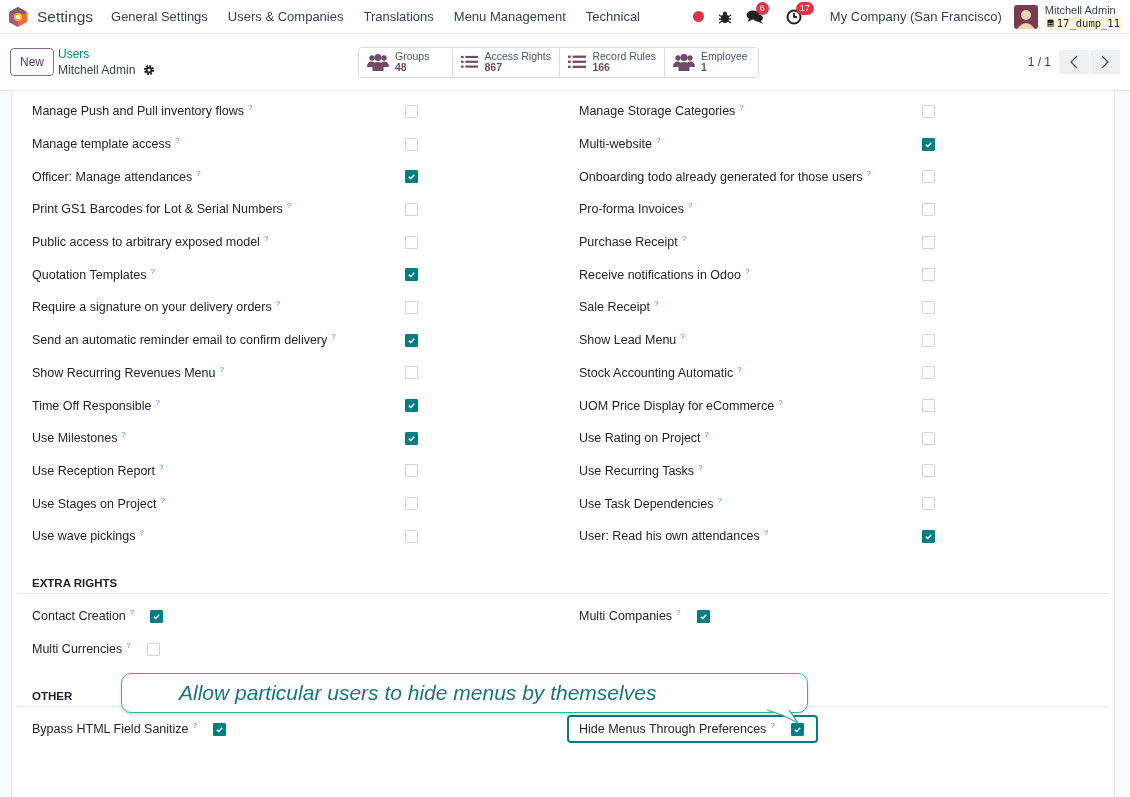 This screenshot has width=1130, height=797. I want to click on user-name: Mitchell Admin, so click(1083, 10).